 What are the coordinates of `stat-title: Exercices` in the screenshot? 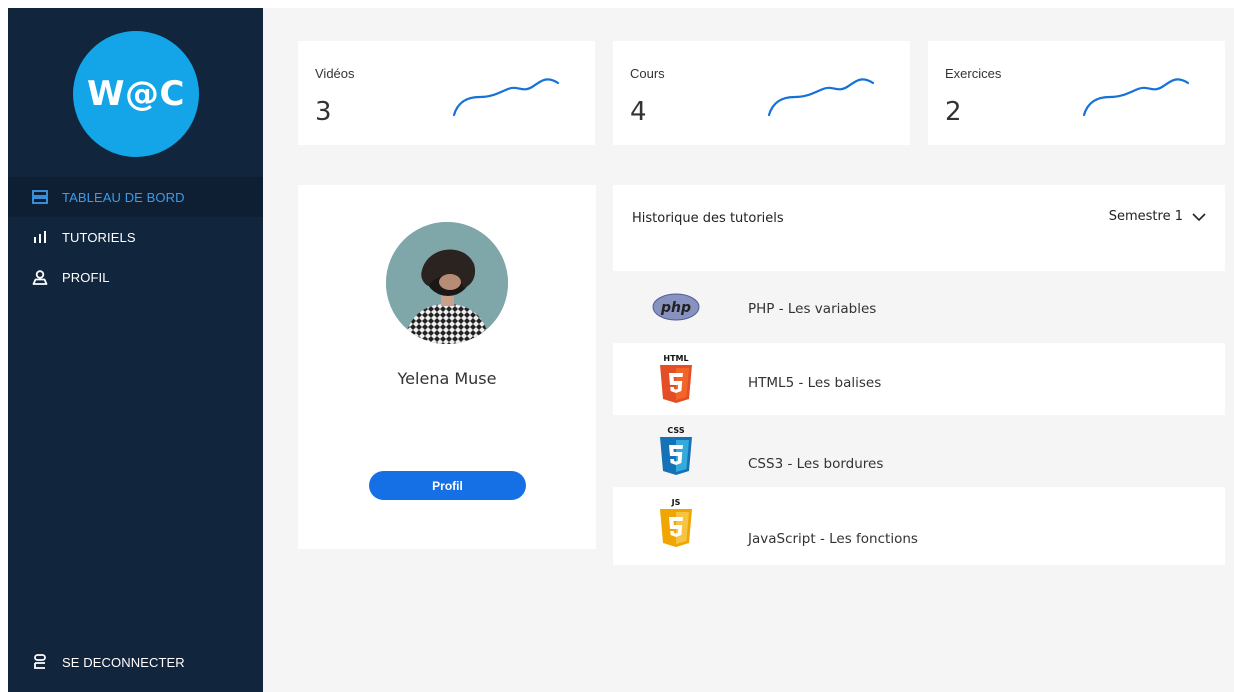 It's located at (973, 73).